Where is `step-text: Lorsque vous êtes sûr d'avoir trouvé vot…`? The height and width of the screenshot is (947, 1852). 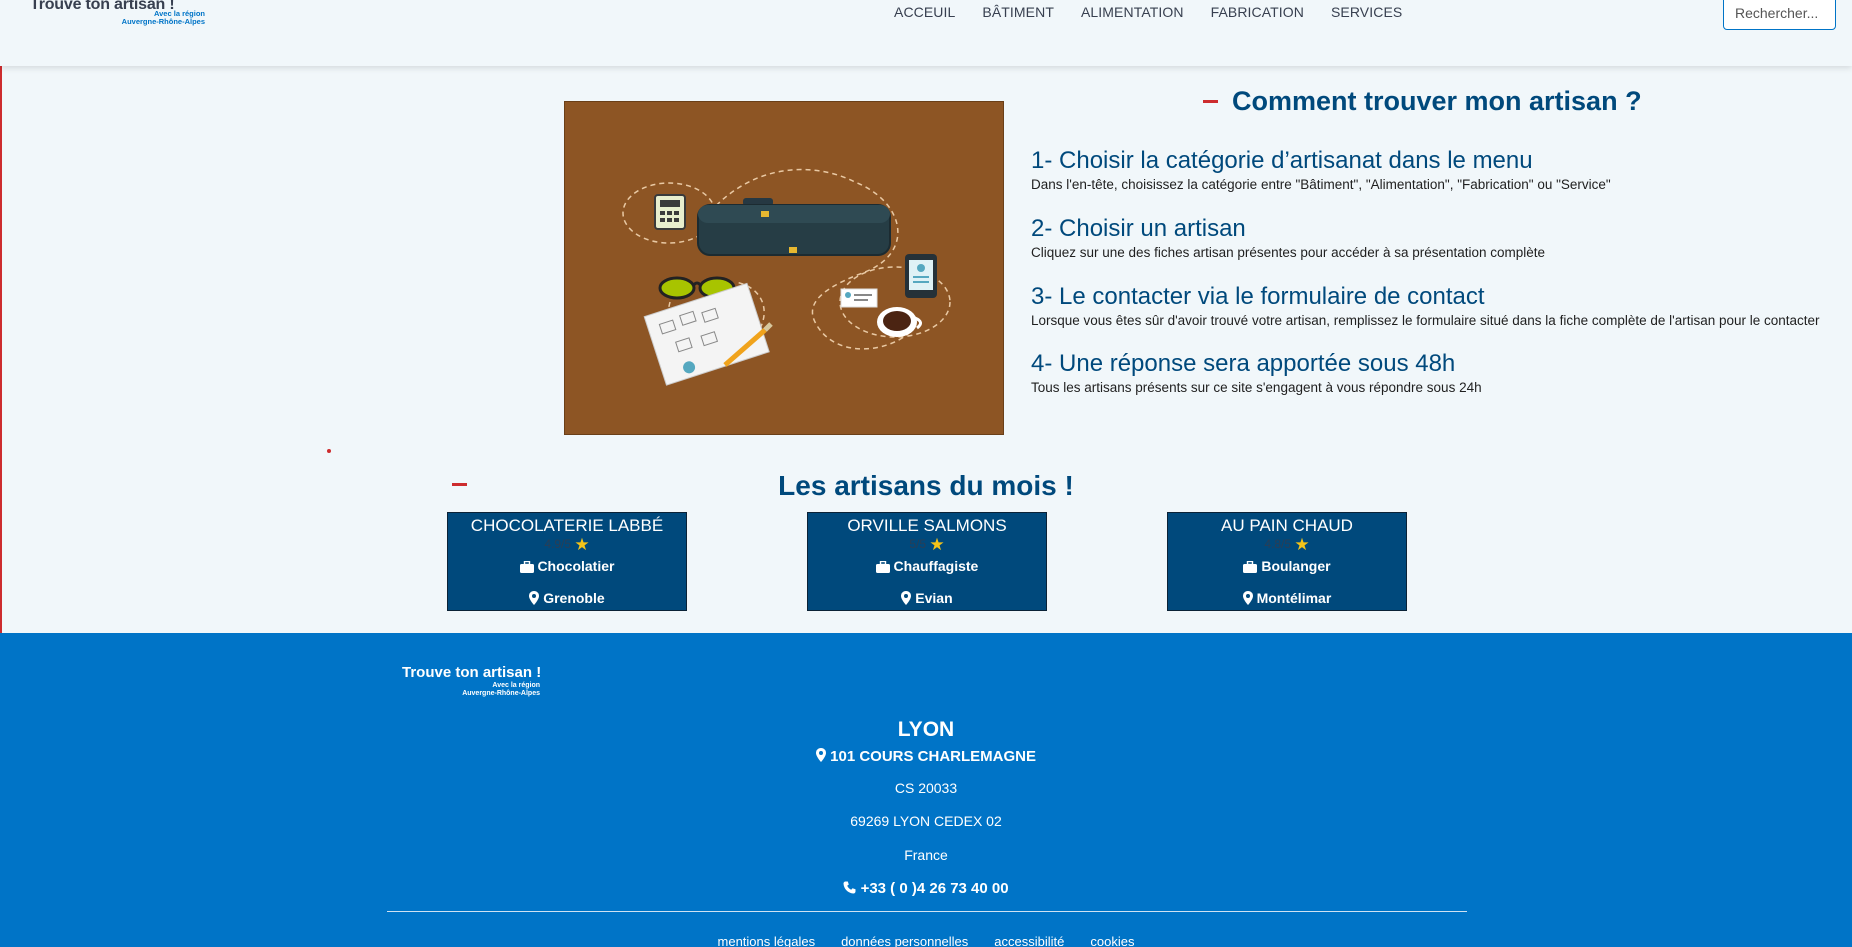
step-text: Lorsque vous êtes sûr d'avoir trouvé vot… is located at coordinates (1425, 320).